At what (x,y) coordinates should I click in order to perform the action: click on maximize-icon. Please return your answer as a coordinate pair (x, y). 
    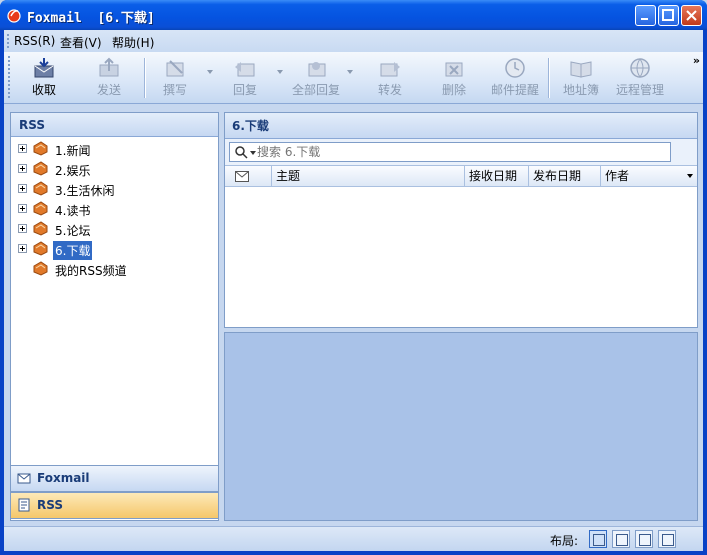
    Looking at the image, I should click on (668, 15).